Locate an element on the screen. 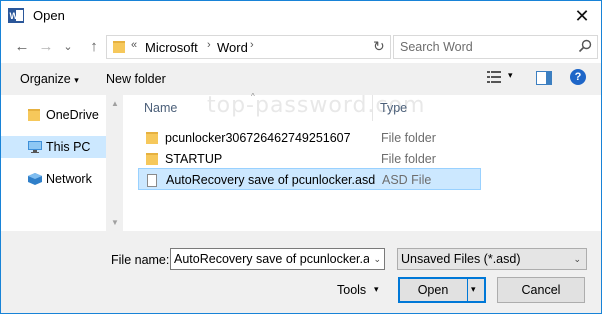  sidebar-item-label: This PC is located at coordinates (68, 147).